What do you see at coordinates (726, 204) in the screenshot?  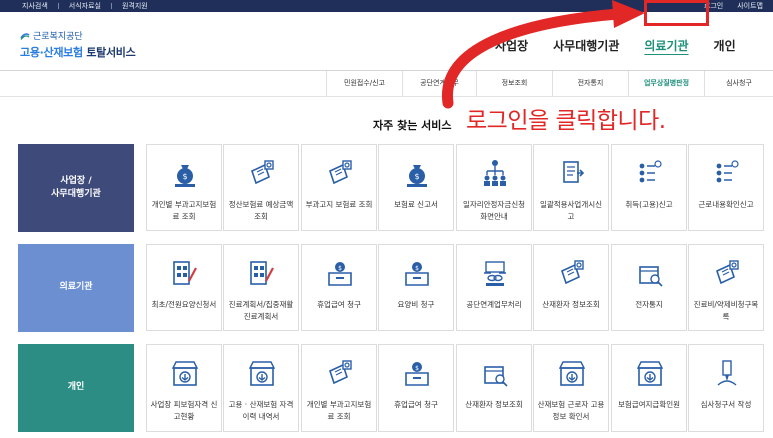 I see `service-tile-label: 근로내용확인신고` at bounding box center [726, 204].